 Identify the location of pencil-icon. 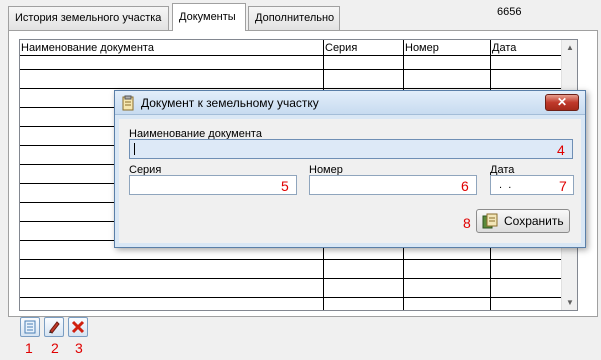
(54, 327).